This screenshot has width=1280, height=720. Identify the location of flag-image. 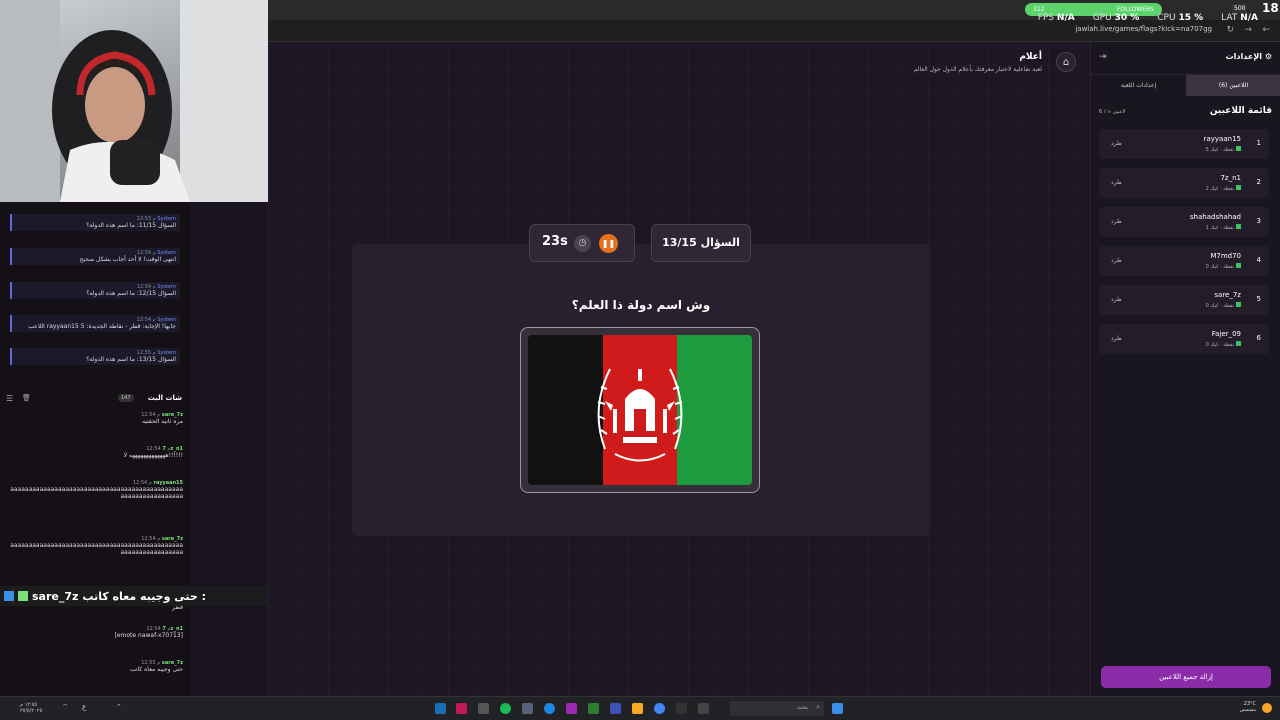
(640, 410).